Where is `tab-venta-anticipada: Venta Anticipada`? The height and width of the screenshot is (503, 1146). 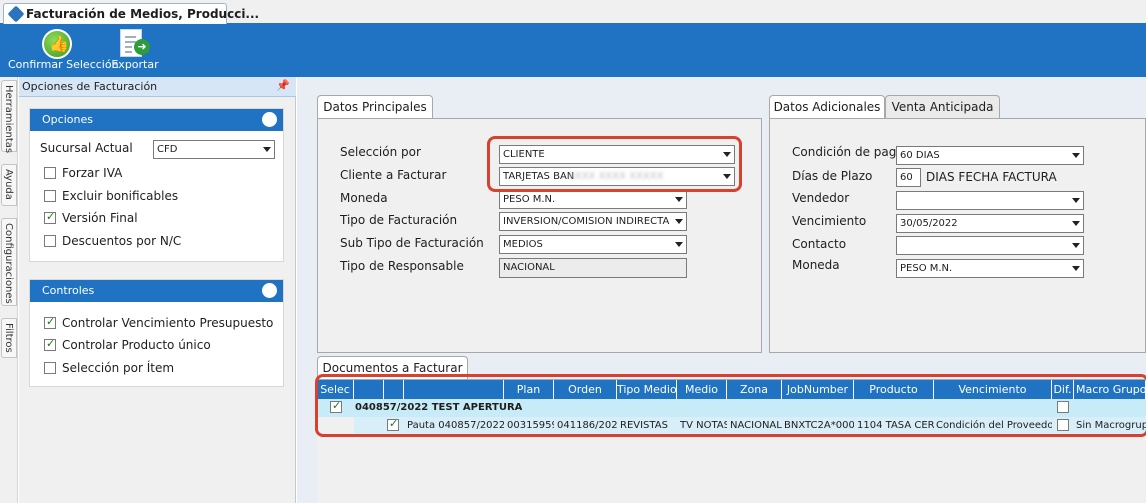
tab-venta-anticipada: Venta Anticipada is located at coordinates (942, 107).